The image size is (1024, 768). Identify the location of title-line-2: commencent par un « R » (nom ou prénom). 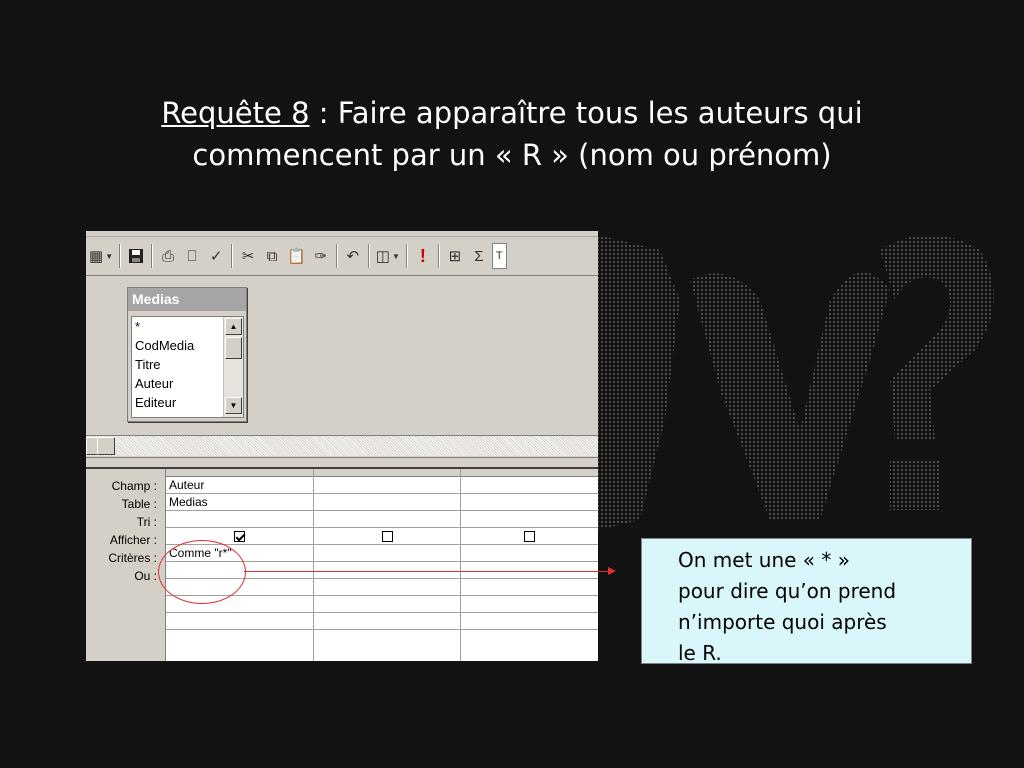
(512, 155).